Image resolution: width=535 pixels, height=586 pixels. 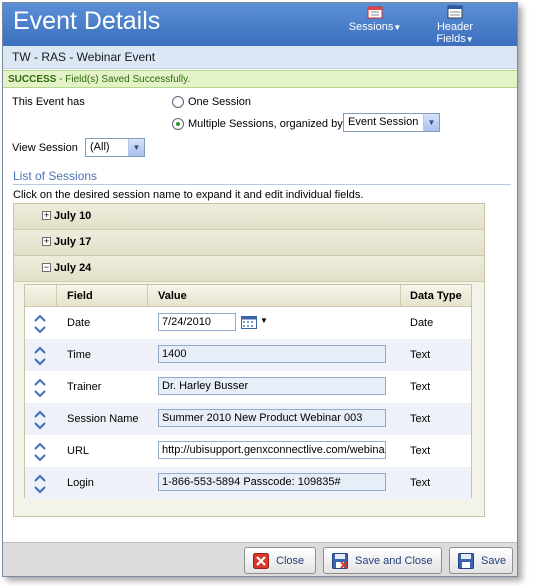 I want to click on session-group-july-24: − July 24, so click(x=249, y=269).